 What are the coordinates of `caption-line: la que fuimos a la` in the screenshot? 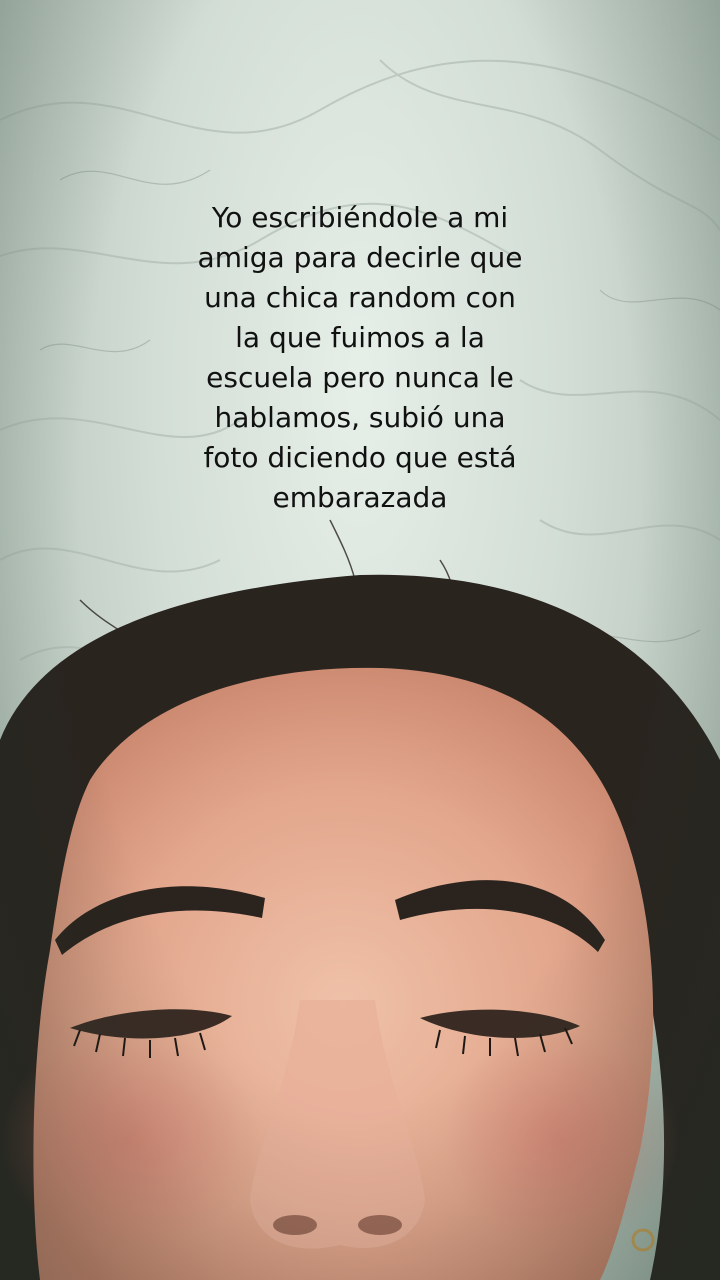 It's located at (360, 337).